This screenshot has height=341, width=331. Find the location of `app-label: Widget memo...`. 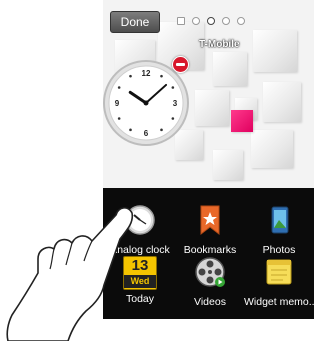

app-label: Widget memo... is located at coordinates (279, 302).